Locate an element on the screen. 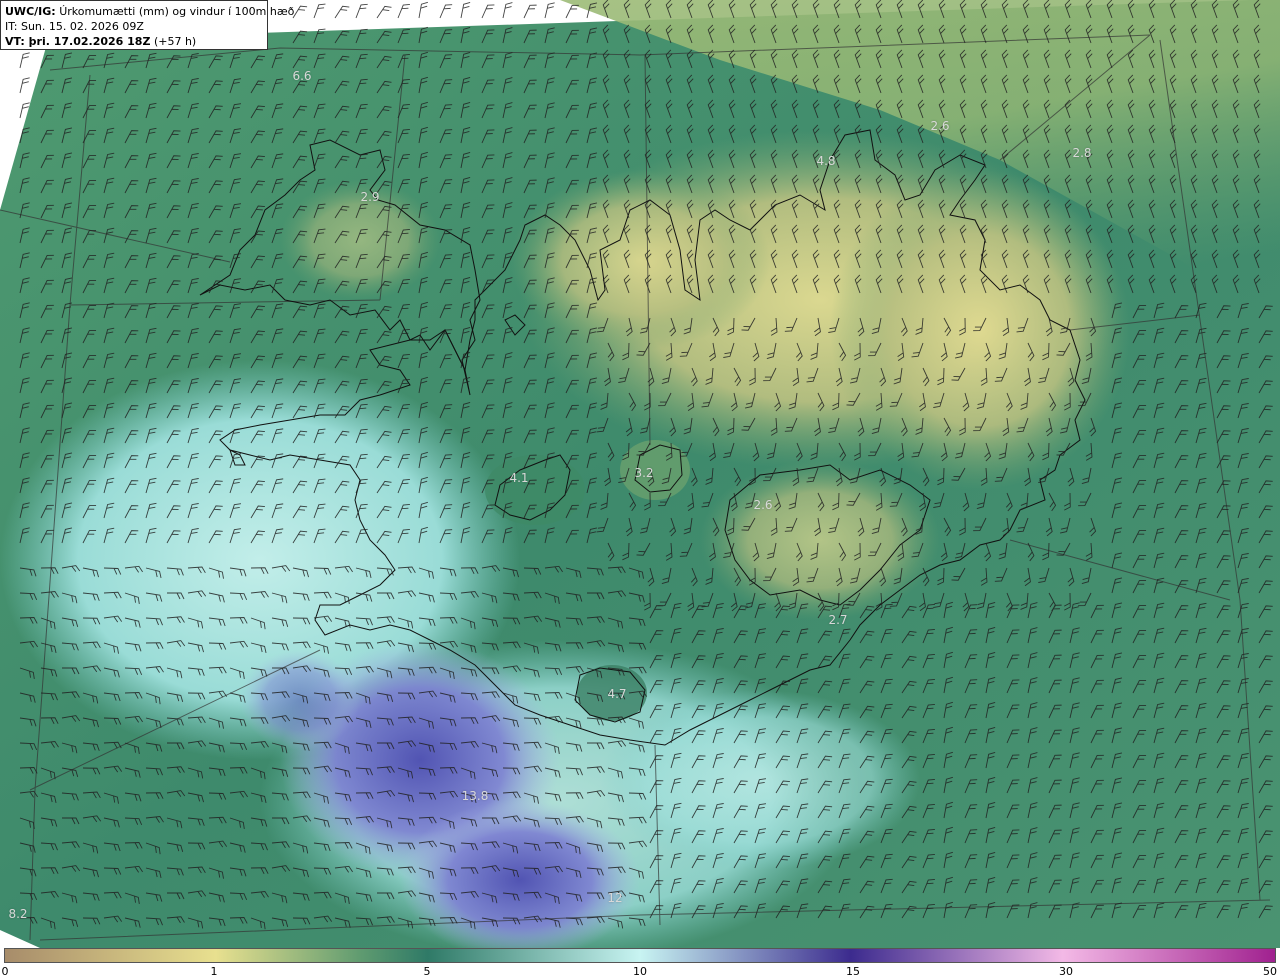 The image size is (1280, 978). precip-max-label: 6.6 is located at coordinates (302, 76).